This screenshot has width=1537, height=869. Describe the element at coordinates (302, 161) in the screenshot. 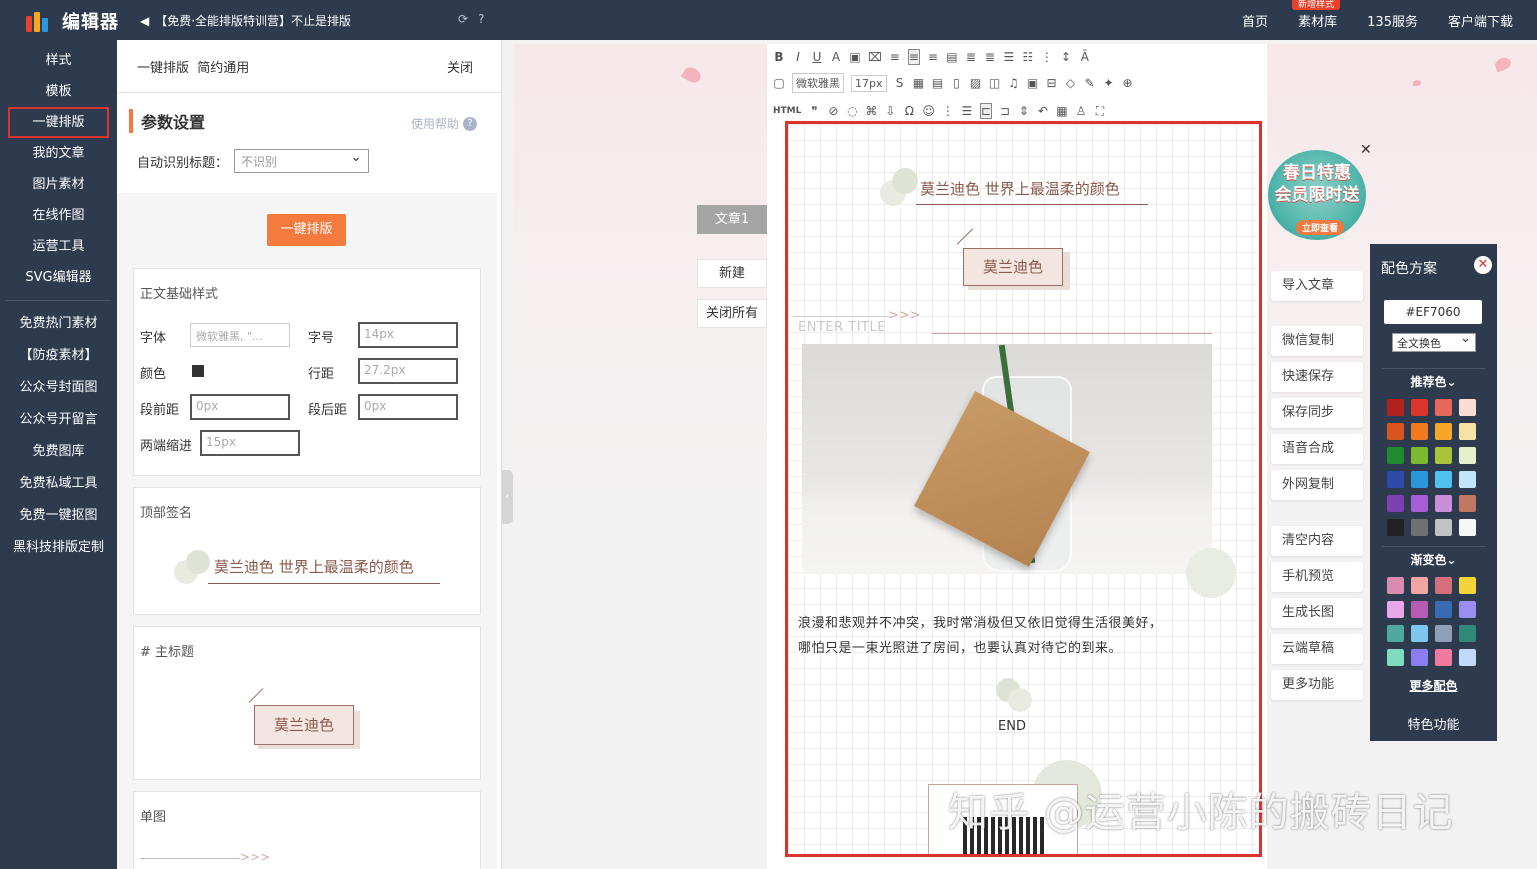

I see `auto-title-select: 不识别` at that location.